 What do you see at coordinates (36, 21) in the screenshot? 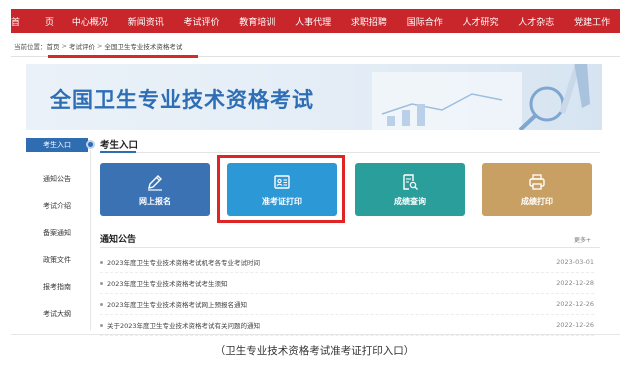
I see `nav-item-home: 首 页` at bounding box center [36, 21].